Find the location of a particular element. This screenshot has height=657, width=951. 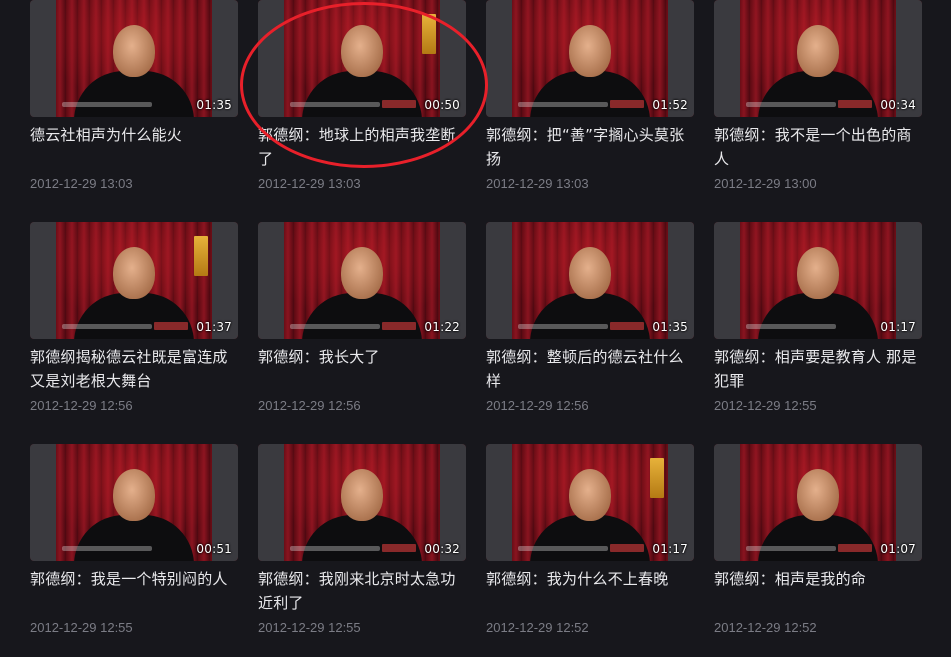

video-duration: 01:07 is located at coordinates (898, 549).